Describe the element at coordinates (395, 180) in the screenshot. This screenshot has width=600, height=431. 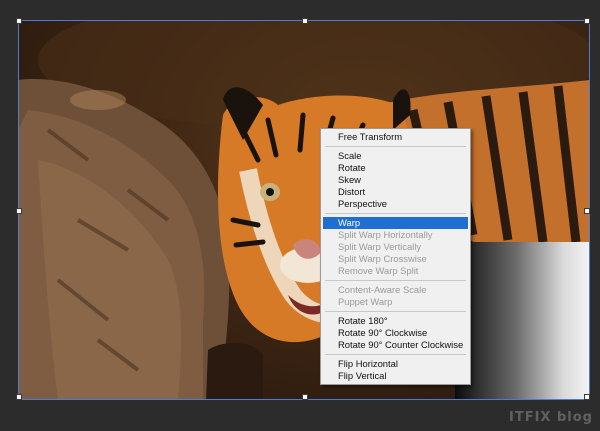
I see `menu-item-skew: Skew` at that location.